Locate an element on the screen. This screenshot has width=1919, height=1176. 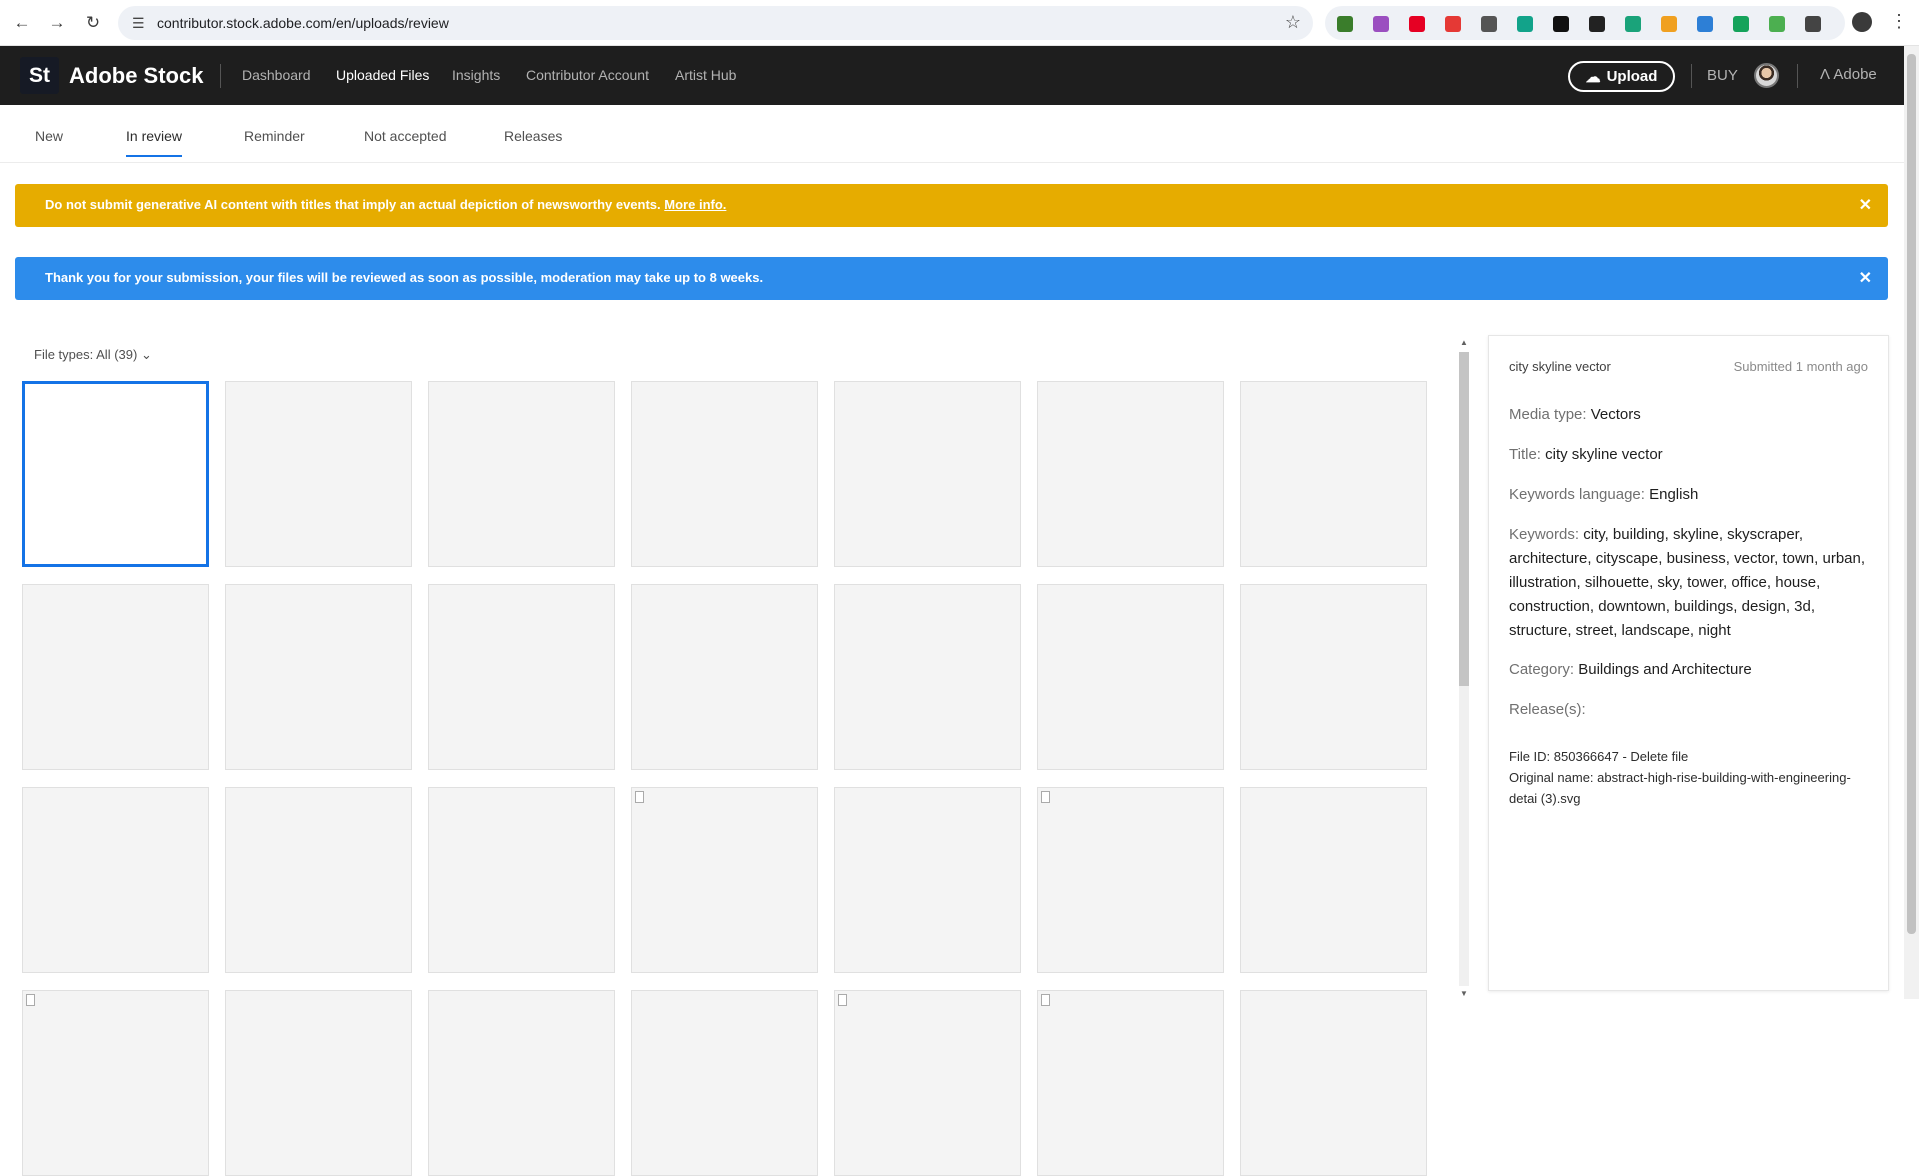
pinterest-icon is located at coordinates (1417, 24).